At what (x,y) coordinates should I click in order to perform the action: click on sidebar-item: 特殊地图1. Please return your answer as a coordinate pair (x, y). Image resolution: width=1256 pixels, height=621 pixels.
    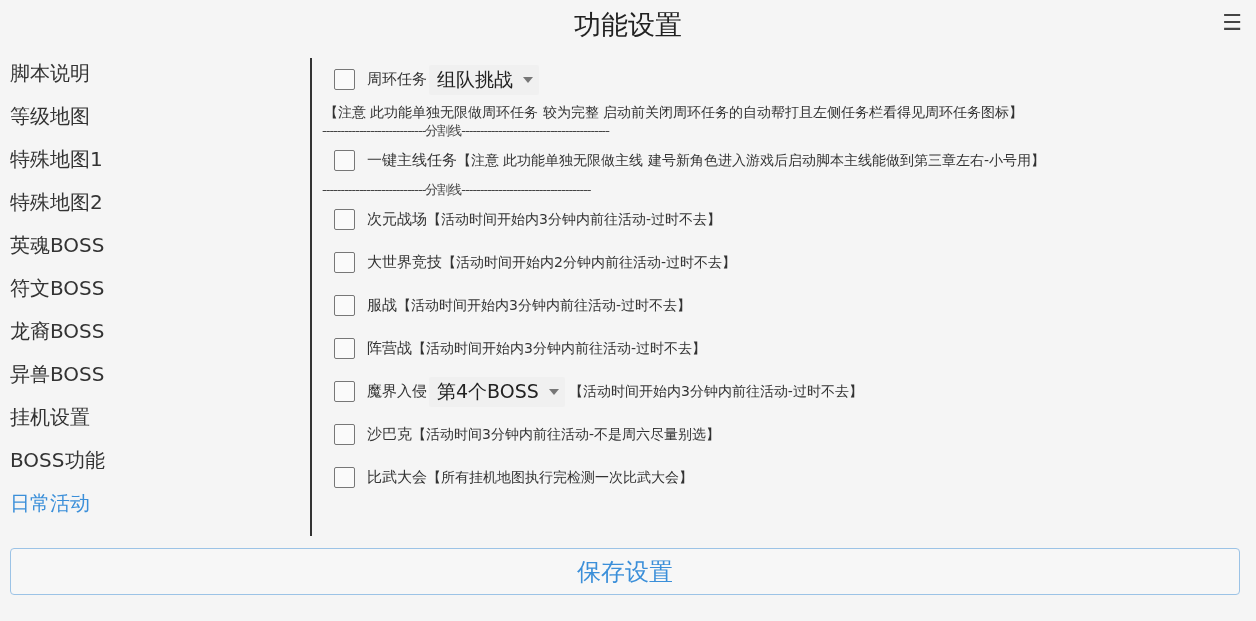
    Looking at the image, I should click on (160, 165).